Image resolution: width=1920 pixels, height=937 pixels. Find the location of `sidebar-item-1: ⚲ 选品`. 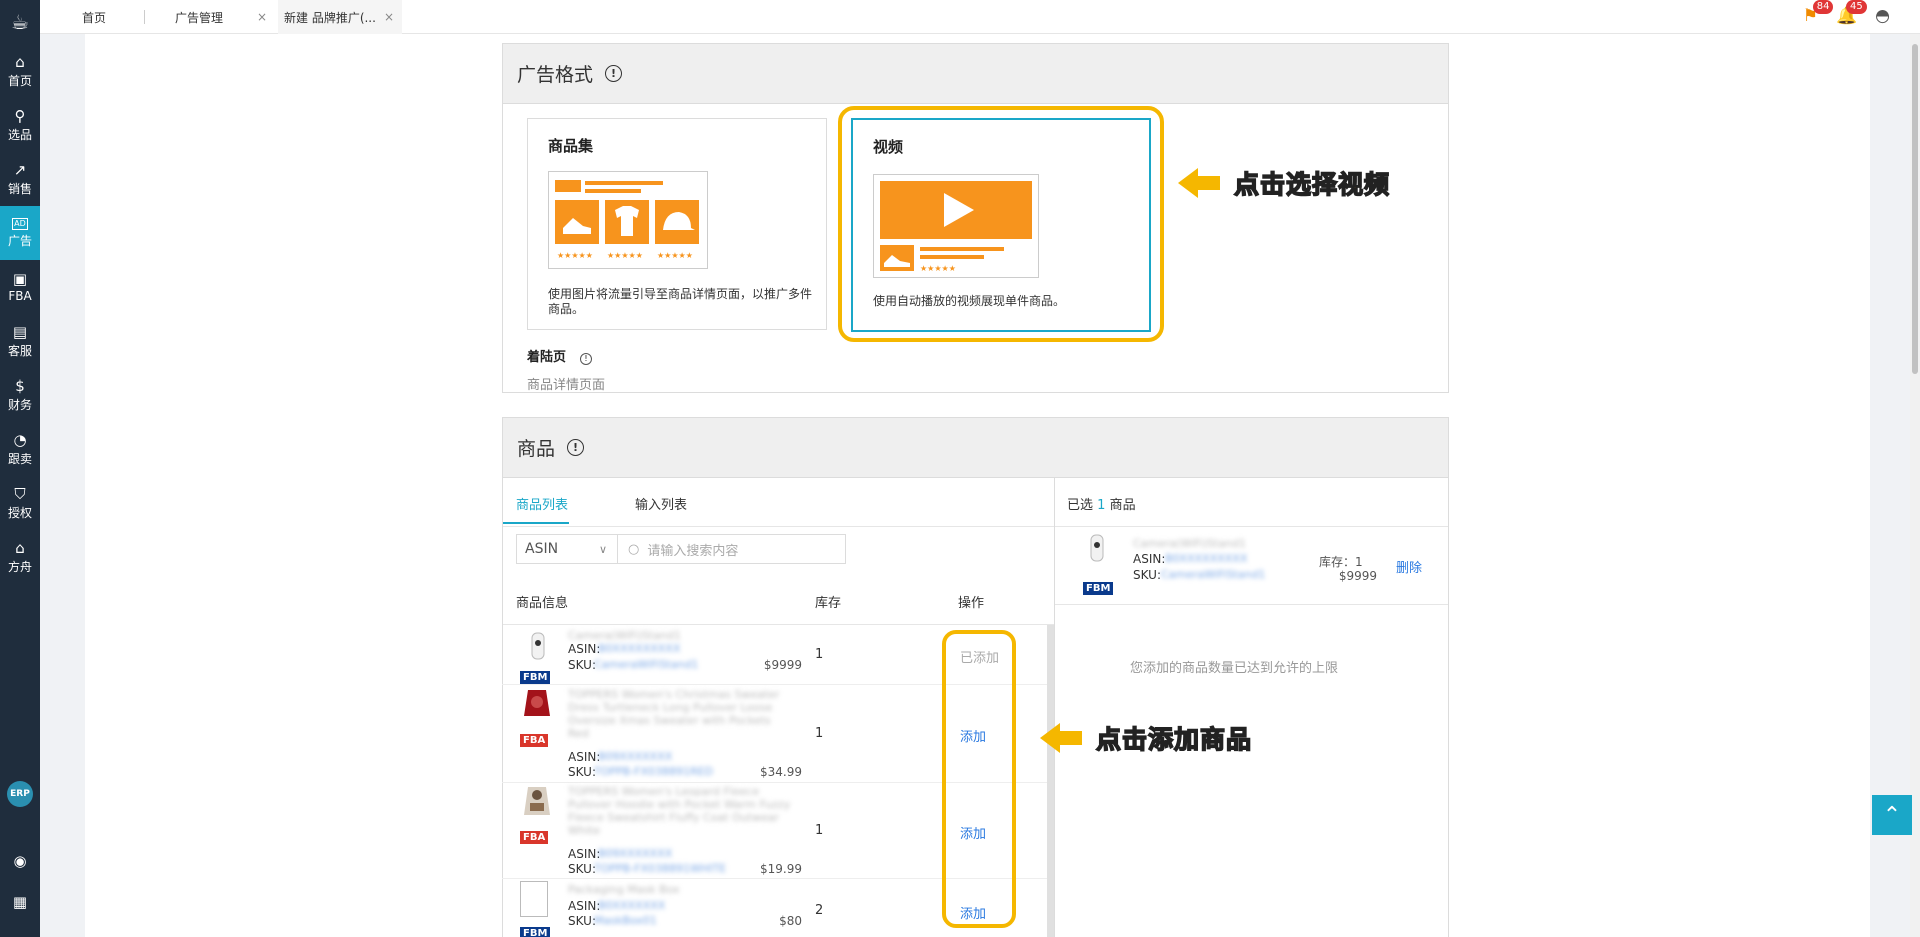

sidebar-item-1: ⚲ 选品 is located at coordinates (20, 125).